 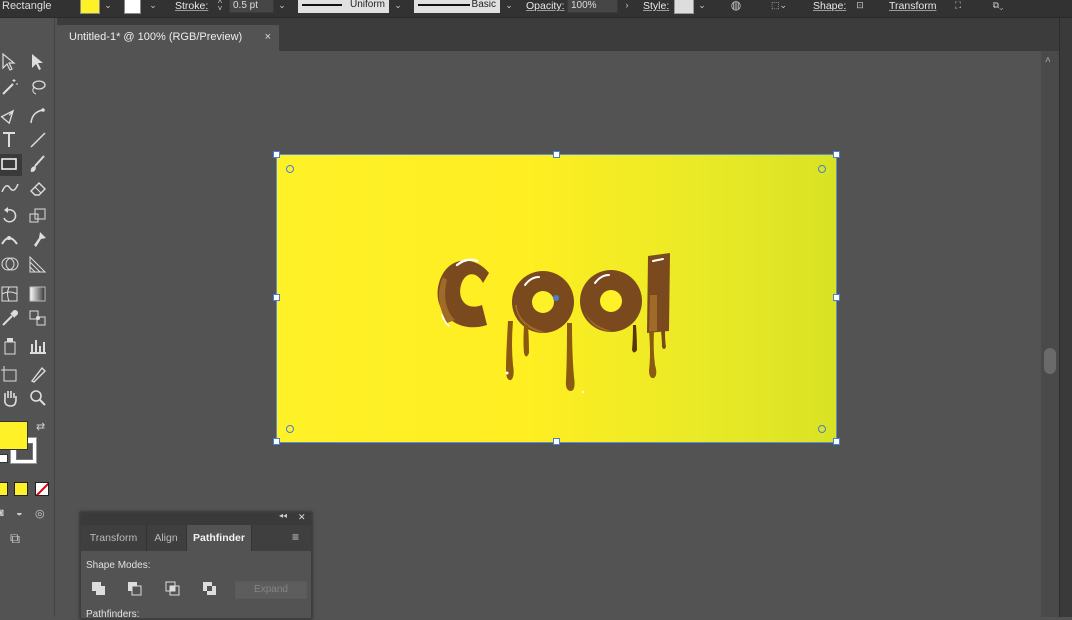 I want to click on scale-icon, so click(x=39, y=217).